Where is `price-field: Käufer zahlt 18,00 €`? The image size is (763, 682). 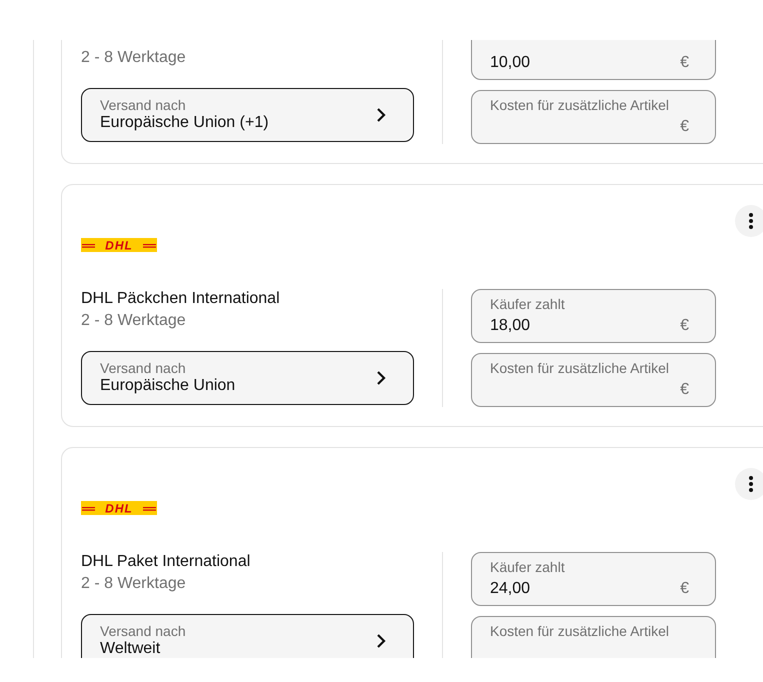
price-field: Käufer zahlt 18,00 € is located at coordinates (593, 316).